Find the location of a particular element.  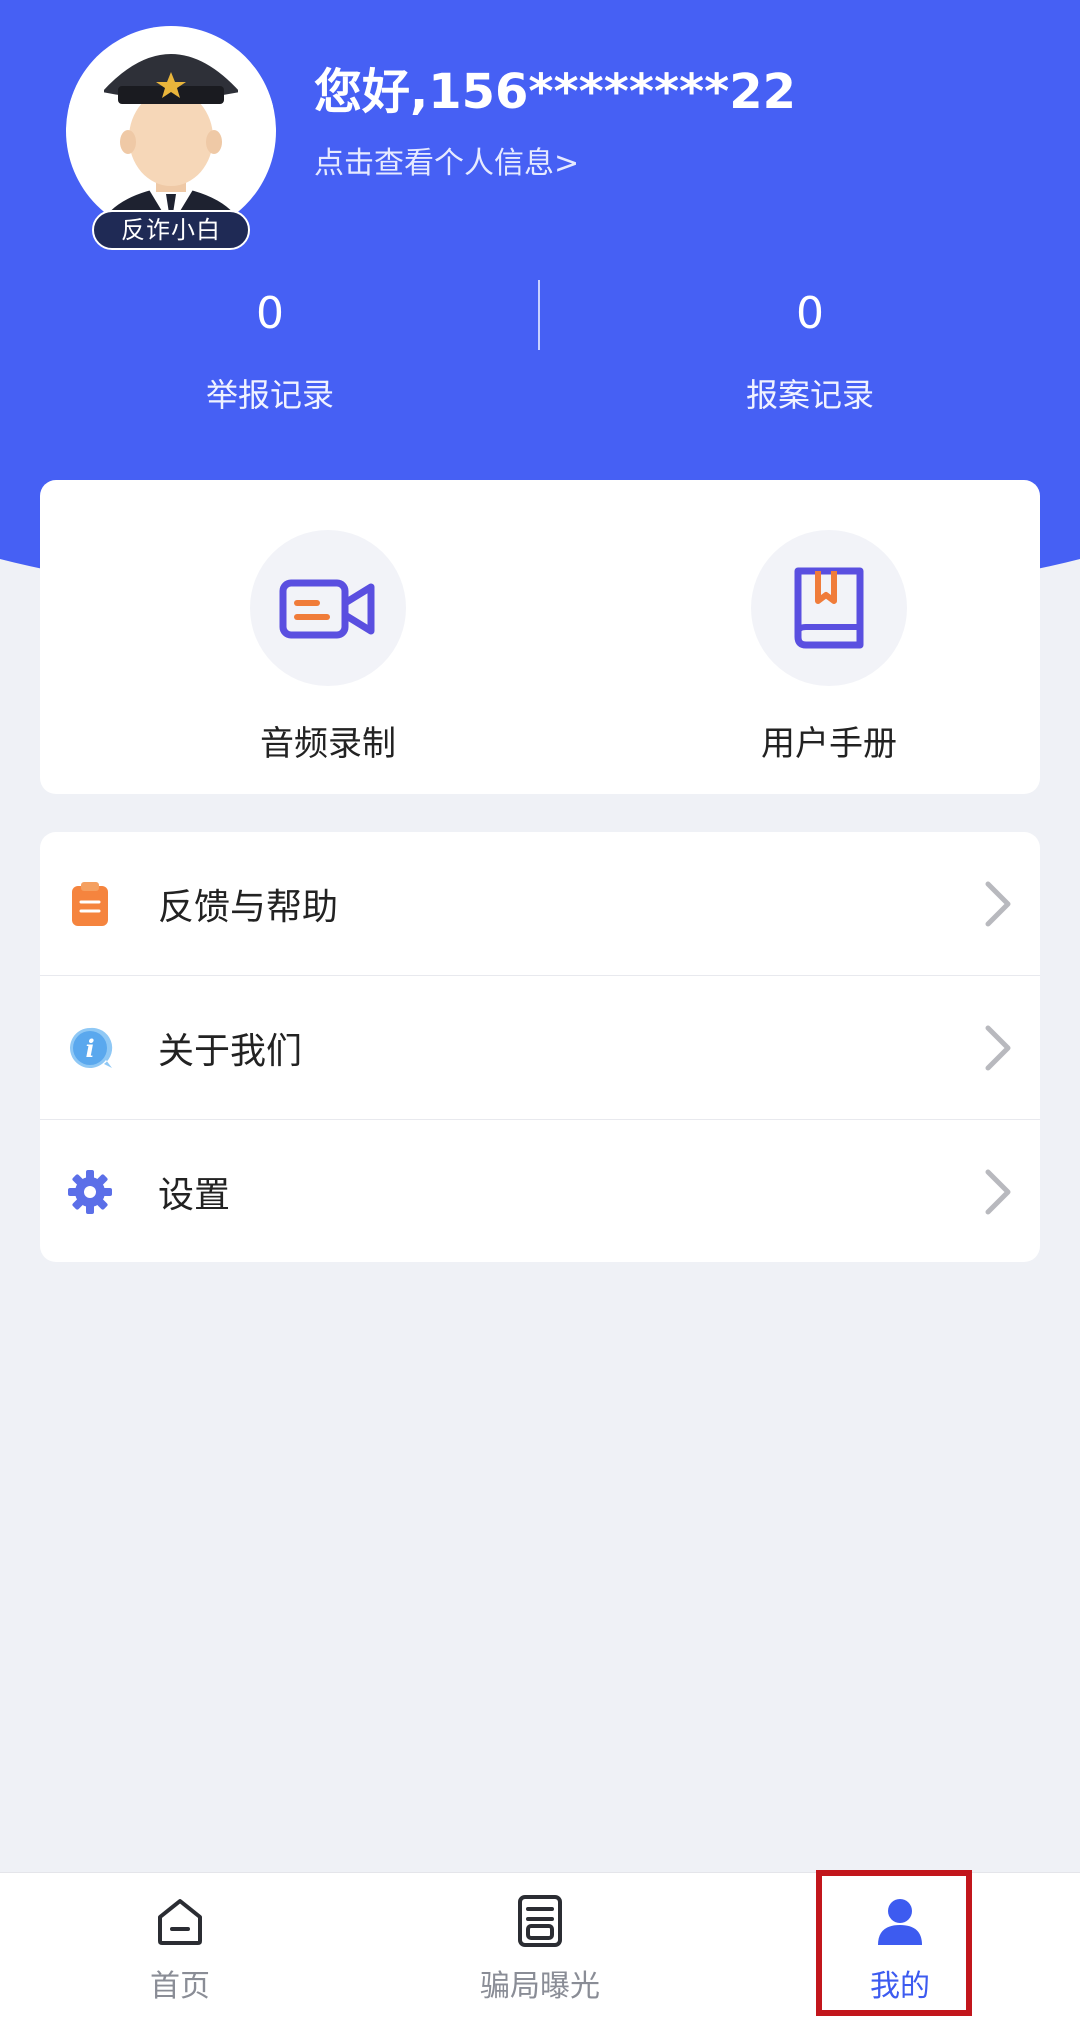

menu-item-feedback: 反馈与帮助 is located at coordinates (540, 904).